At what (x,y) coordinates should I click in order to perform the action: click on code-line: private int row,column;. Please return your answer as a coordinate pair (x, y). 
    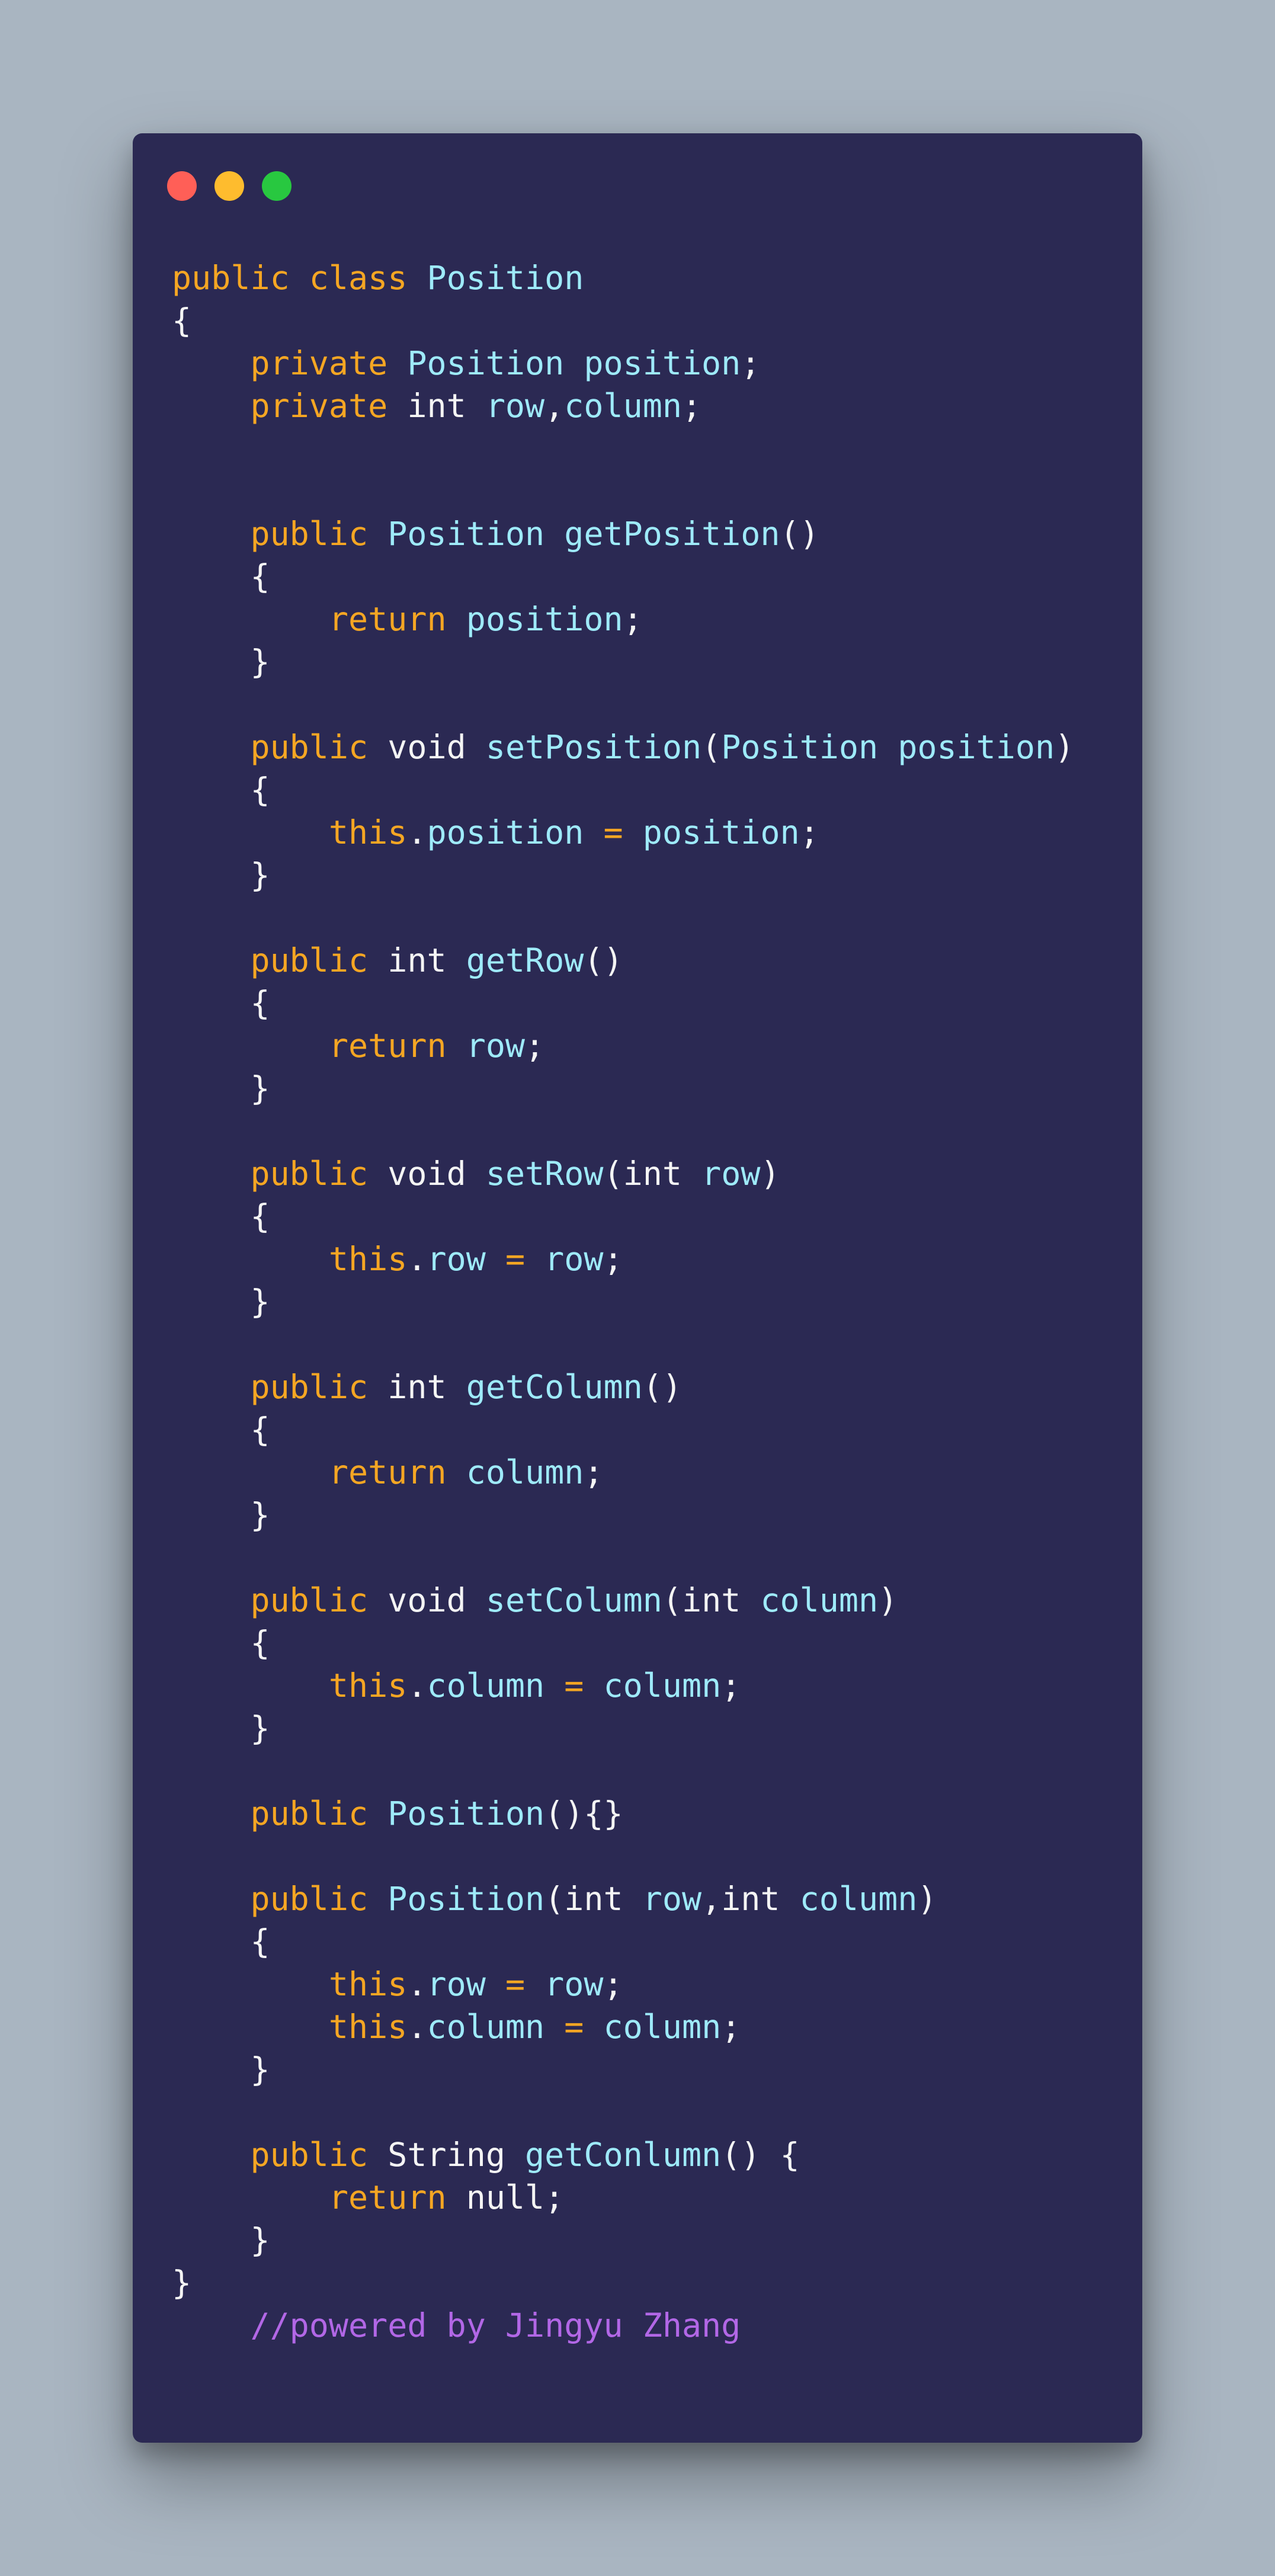
    Looking at the image, I should click on (623, 406).